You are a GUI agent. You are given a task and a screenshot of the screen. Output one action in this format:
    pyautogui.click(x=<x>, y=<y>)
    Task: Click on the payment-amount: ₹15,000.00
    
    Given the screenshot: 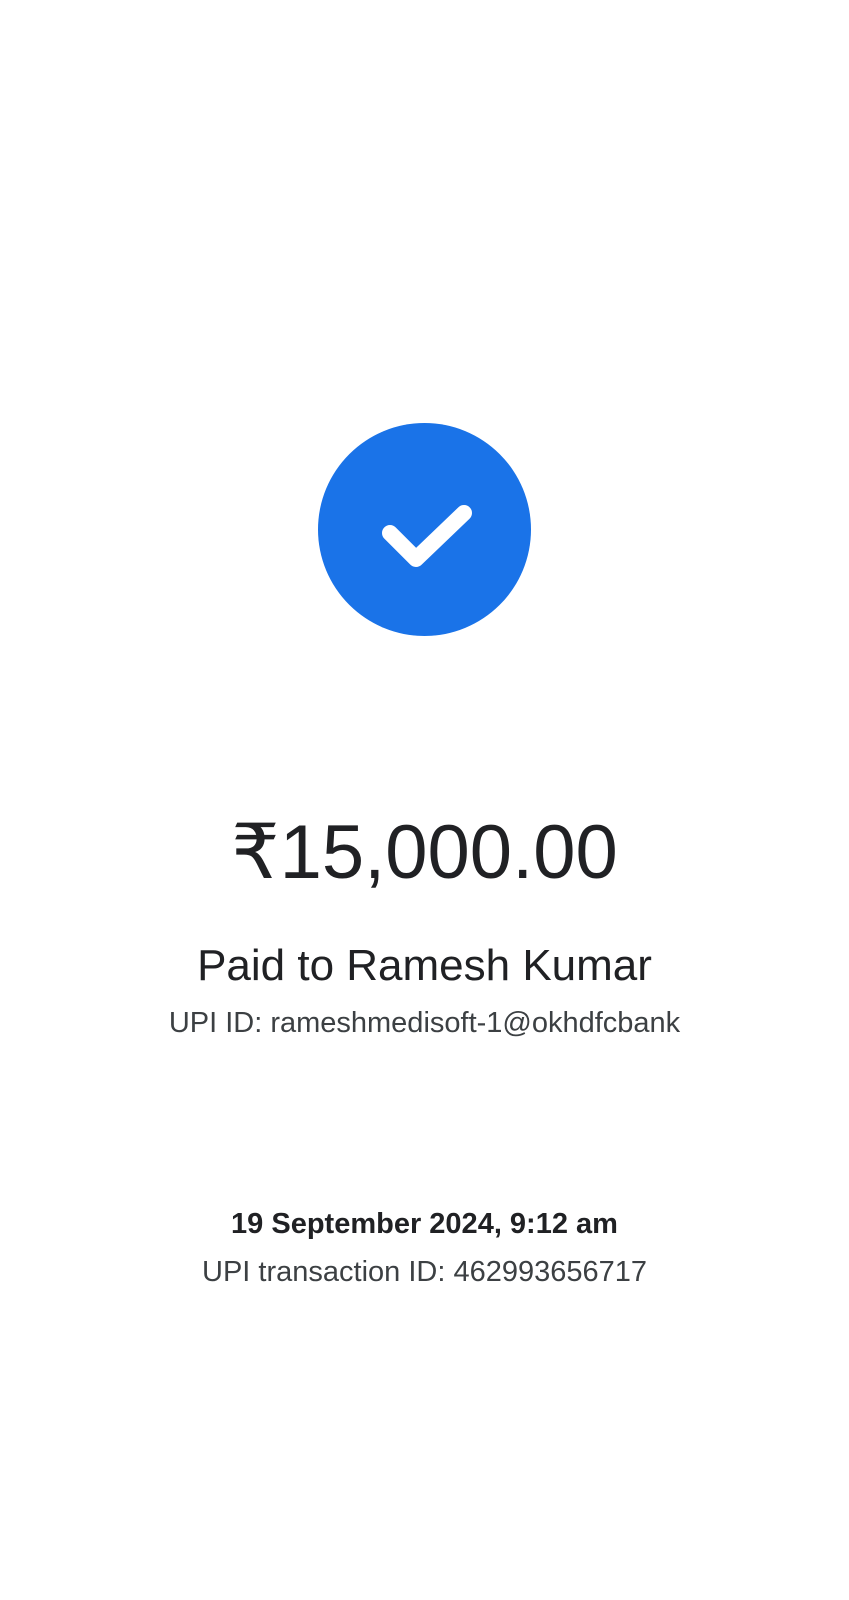 What is the action you would take?
    pyautogui.click(x=424, y=852)
    